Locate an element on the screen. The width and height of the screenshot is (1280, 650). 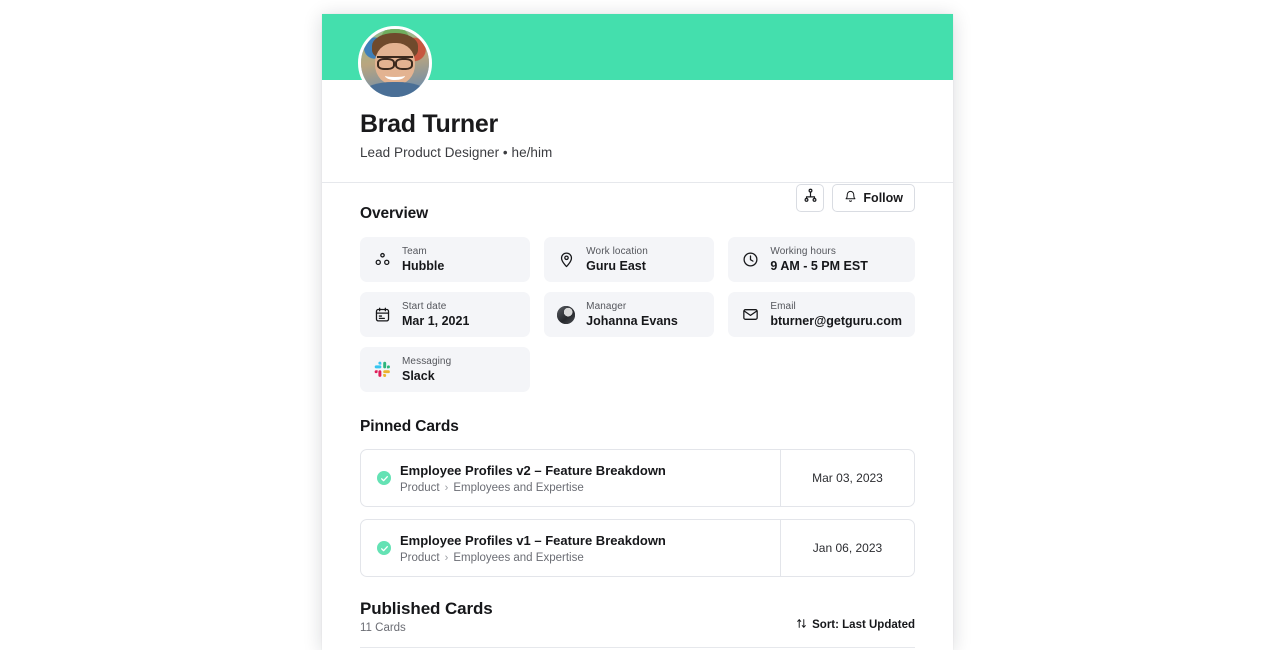
sort-arrows-icon is located at coordinates (801, 625).